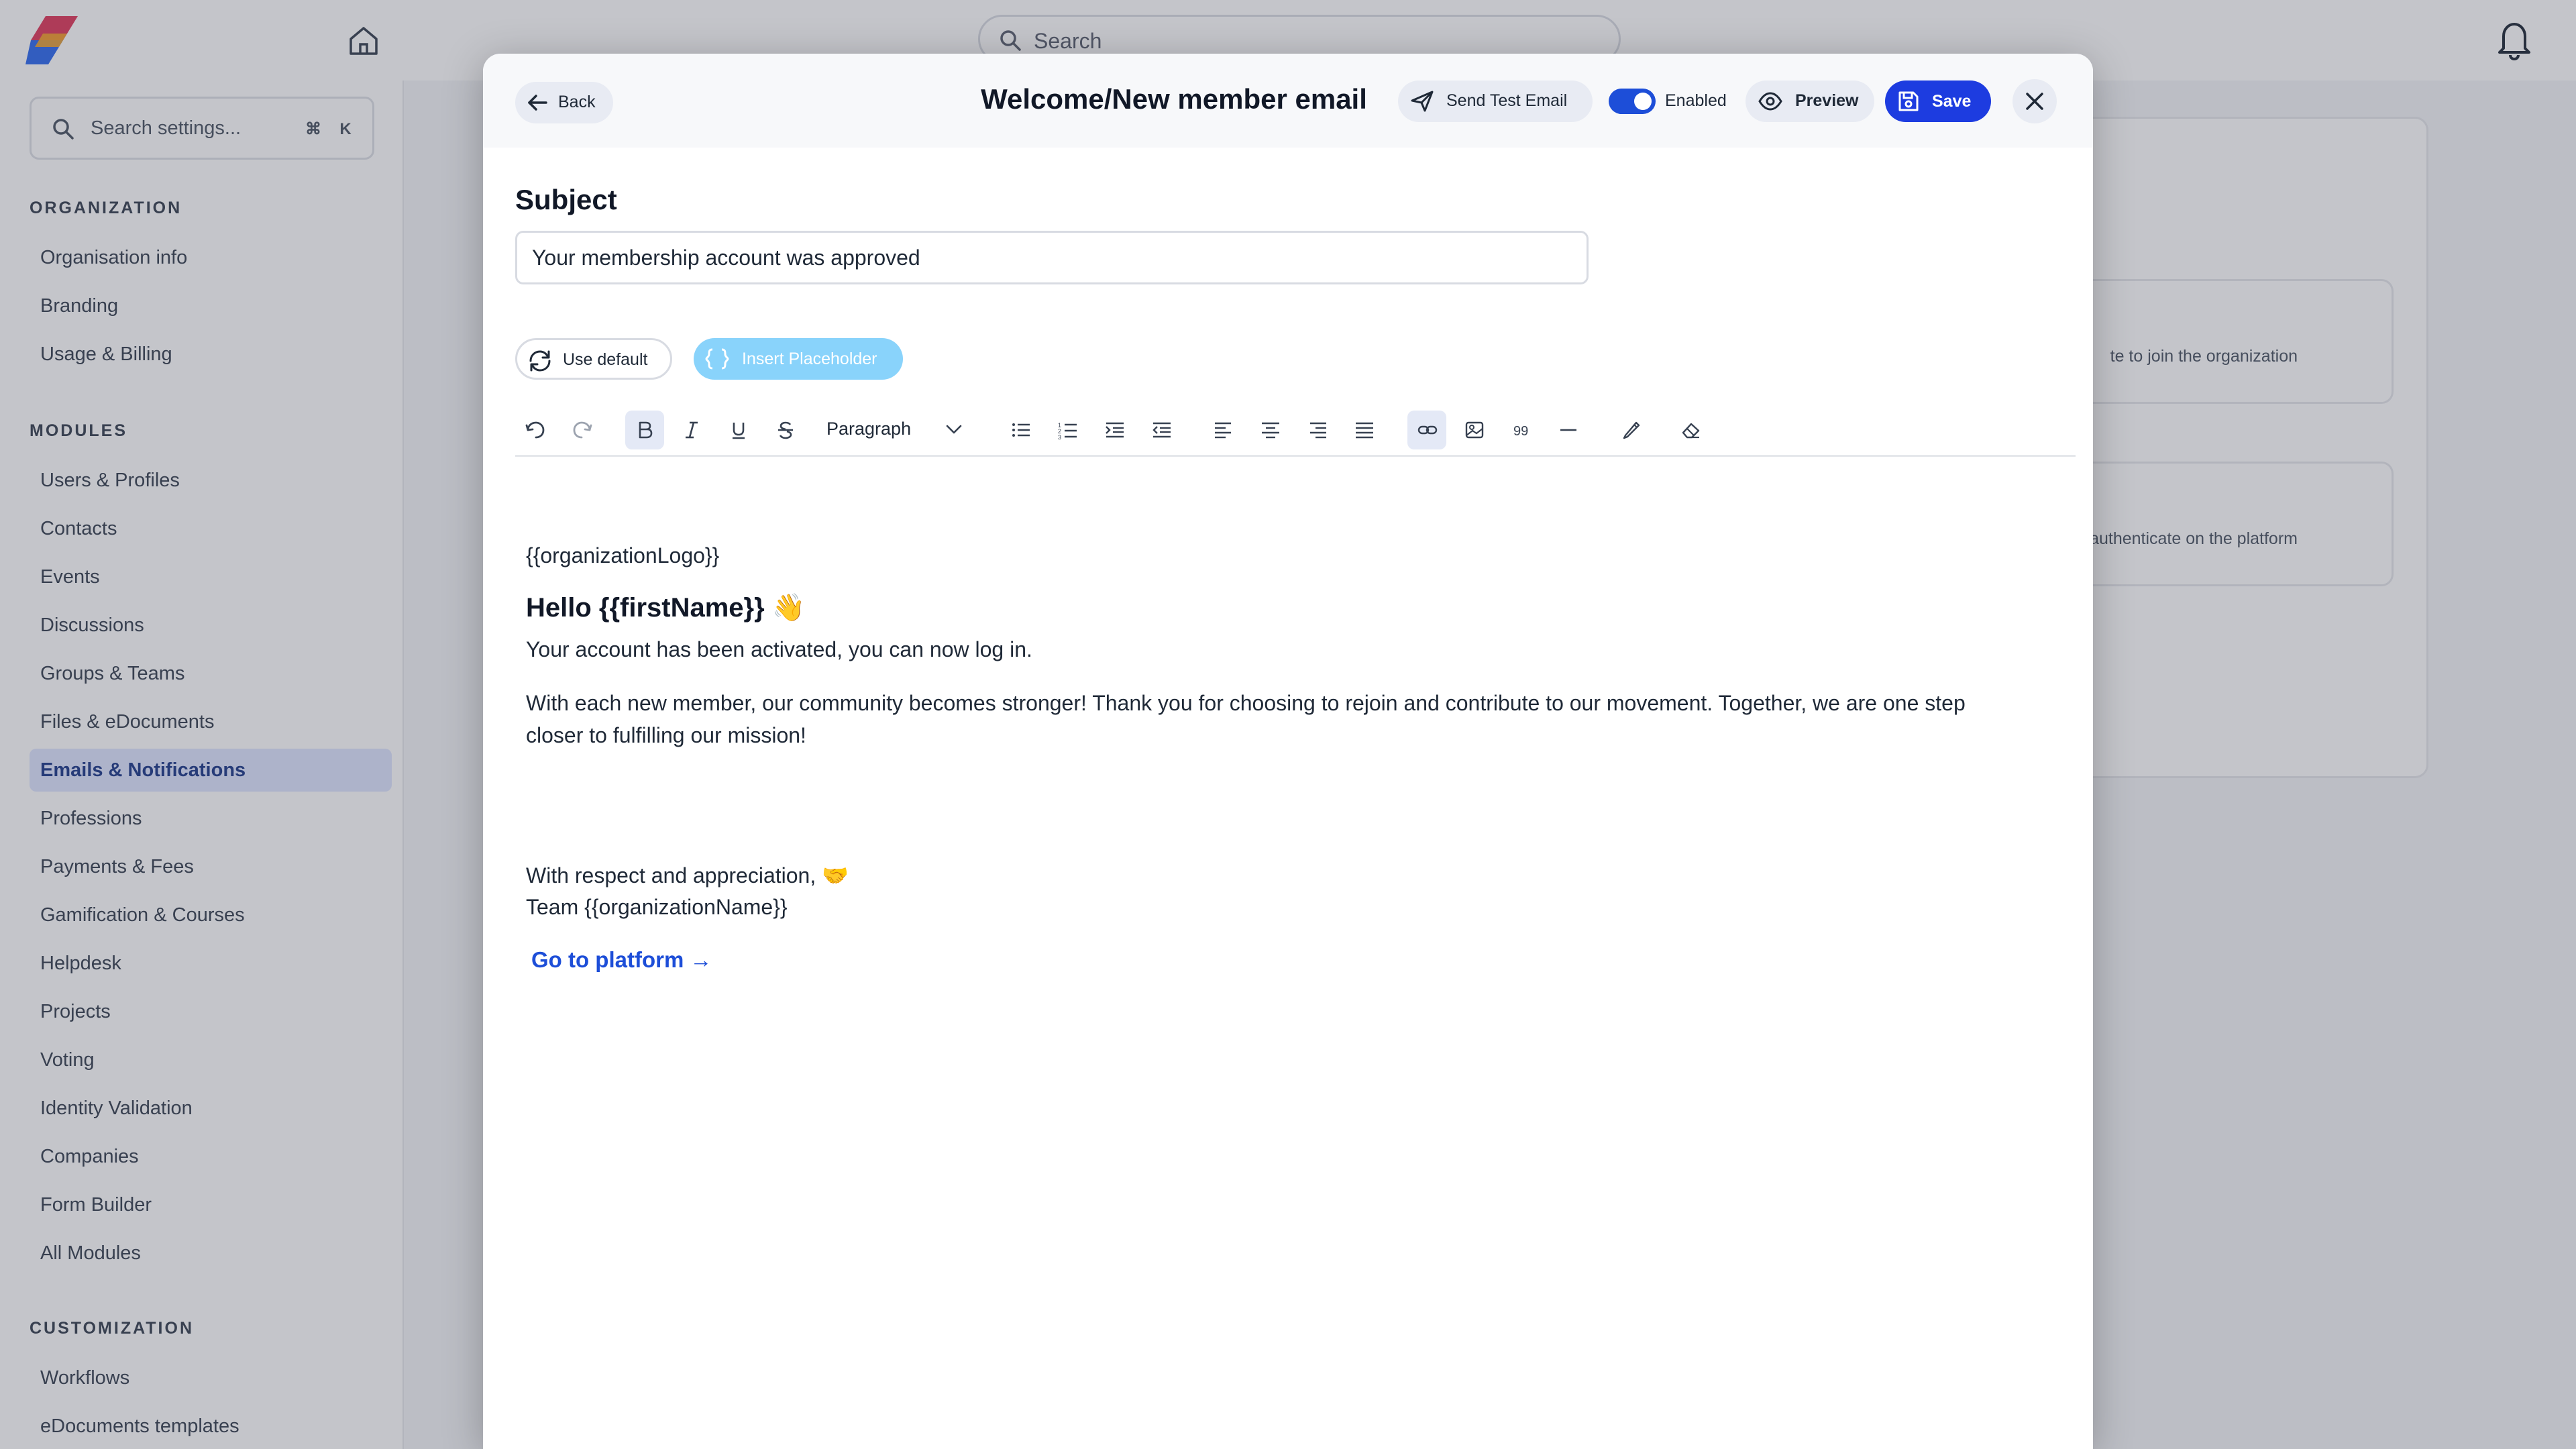 The height and width of the screenshot is (1449, 2576). I want to click on send-test-label: Send Test Email, so click(1507, 100).